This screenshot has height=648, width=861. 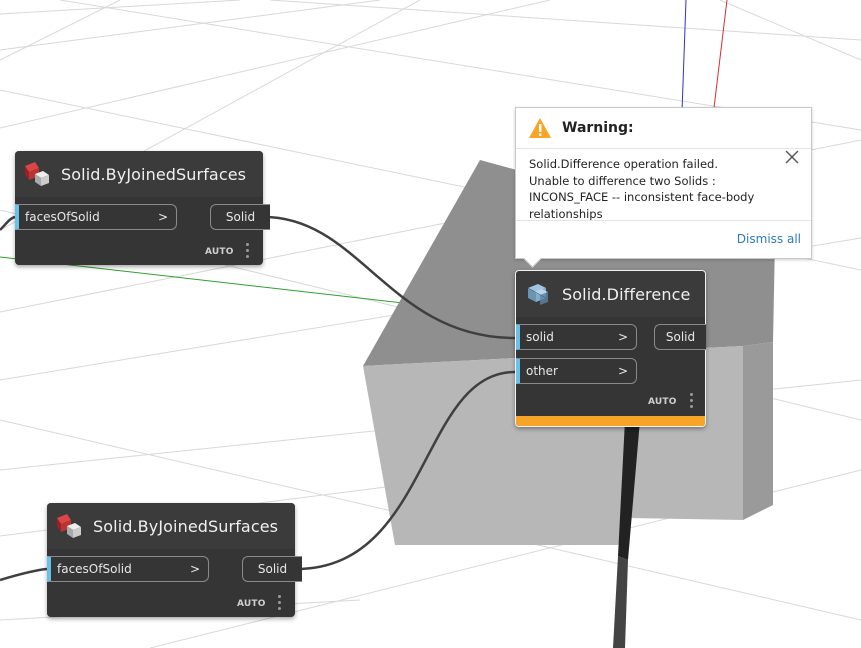 I want to click on input-port-solid: solid >, so click(x=576, y=337).